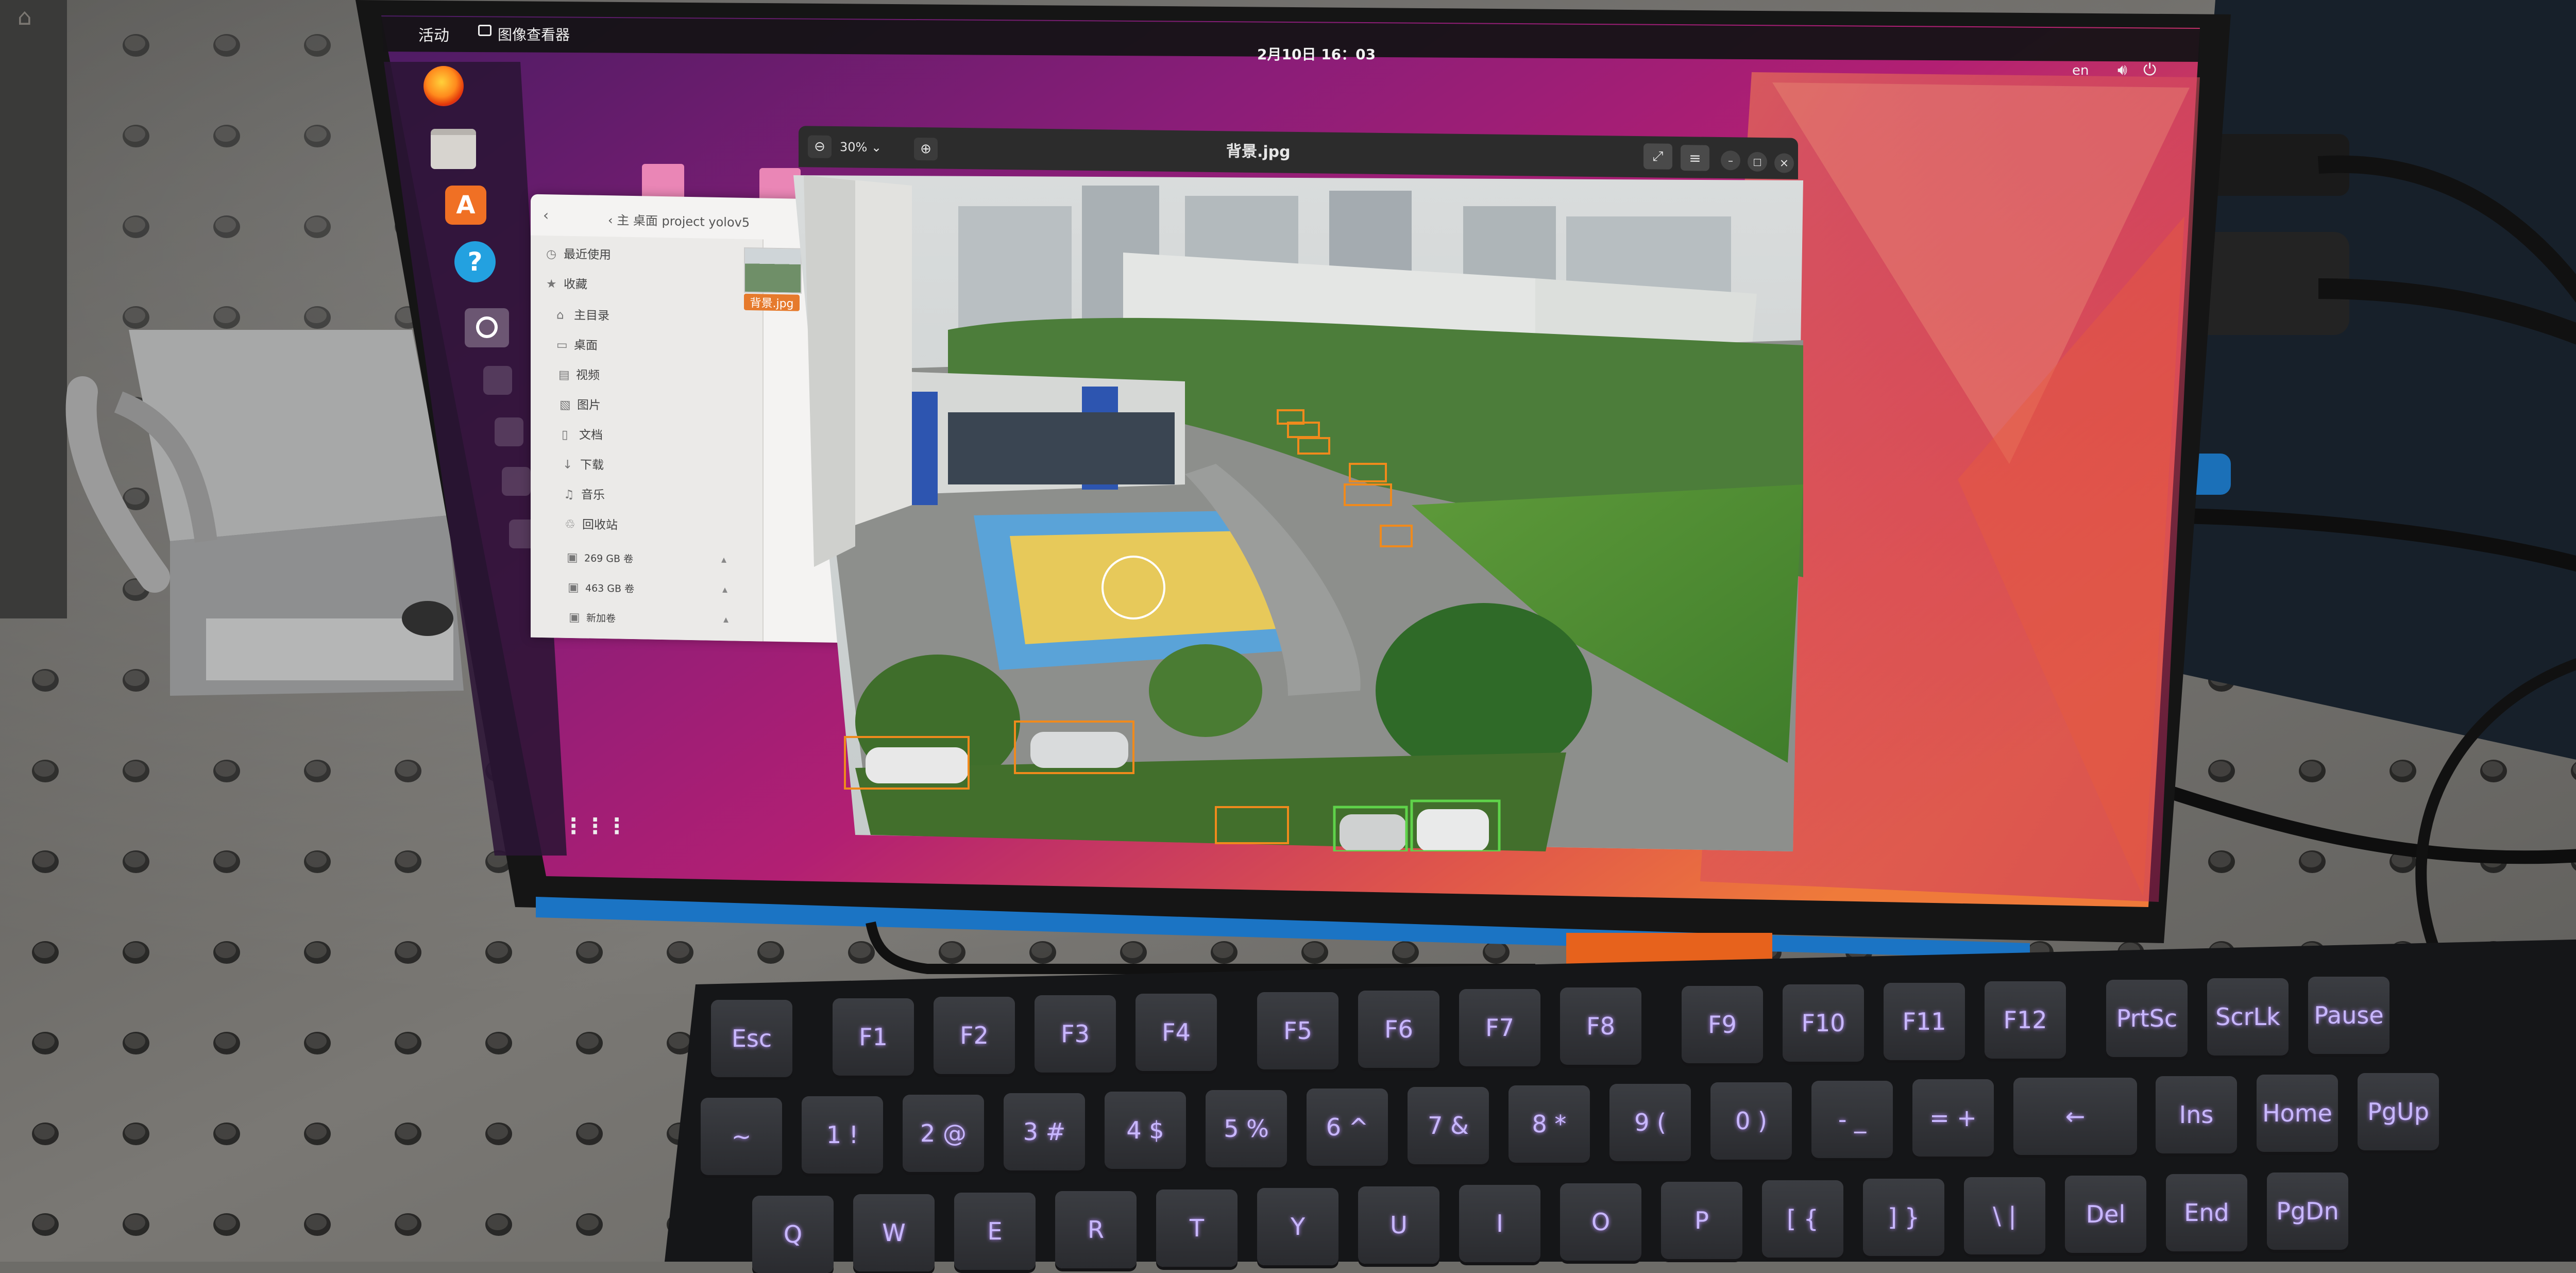  I want to click on key-row1-12: F12, so click(2025, 1020).